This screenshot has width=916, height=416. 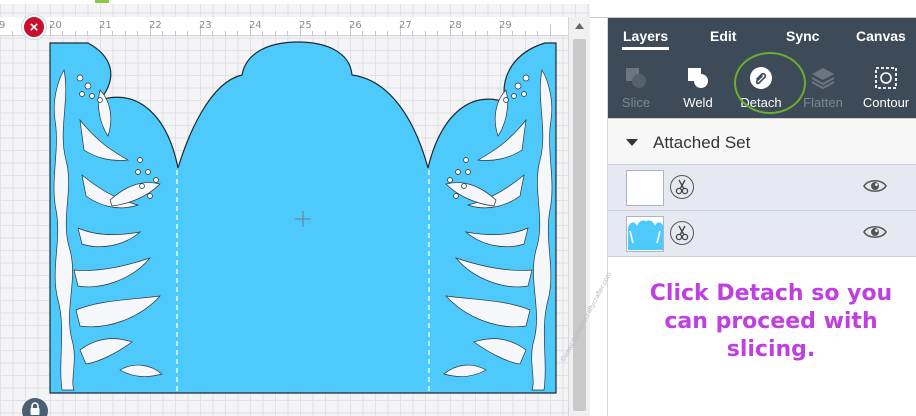 I want to click on scroll-up-arrow-icon, so click(x=579, y=26).